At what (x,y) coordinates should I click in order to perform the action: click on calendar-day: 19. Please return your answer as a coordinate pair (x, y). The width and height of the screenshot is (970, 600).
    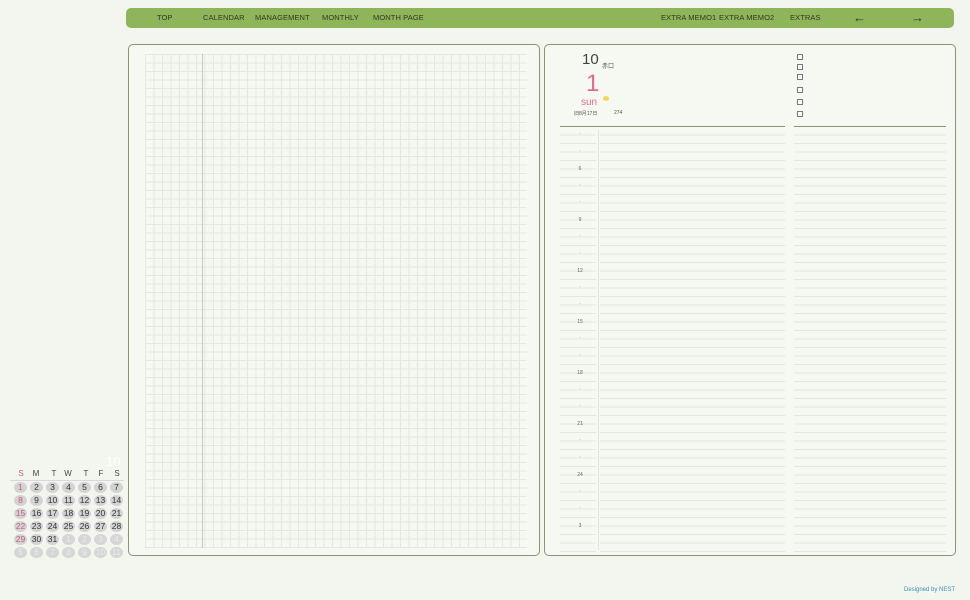
    Looking at the image, I should click on (84, 513).